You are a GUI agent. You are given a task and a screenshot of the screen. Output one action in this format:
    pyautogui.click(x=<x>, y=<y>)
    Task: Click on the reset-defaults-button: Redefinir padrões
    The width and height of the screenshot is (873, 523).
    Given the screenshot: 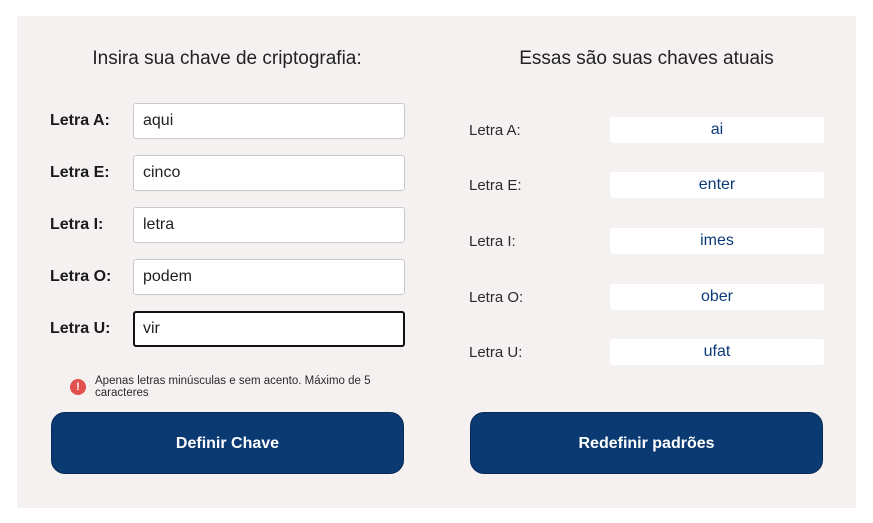 What is the action you would take?
    pyautogui.click(x=646, y=443)
    